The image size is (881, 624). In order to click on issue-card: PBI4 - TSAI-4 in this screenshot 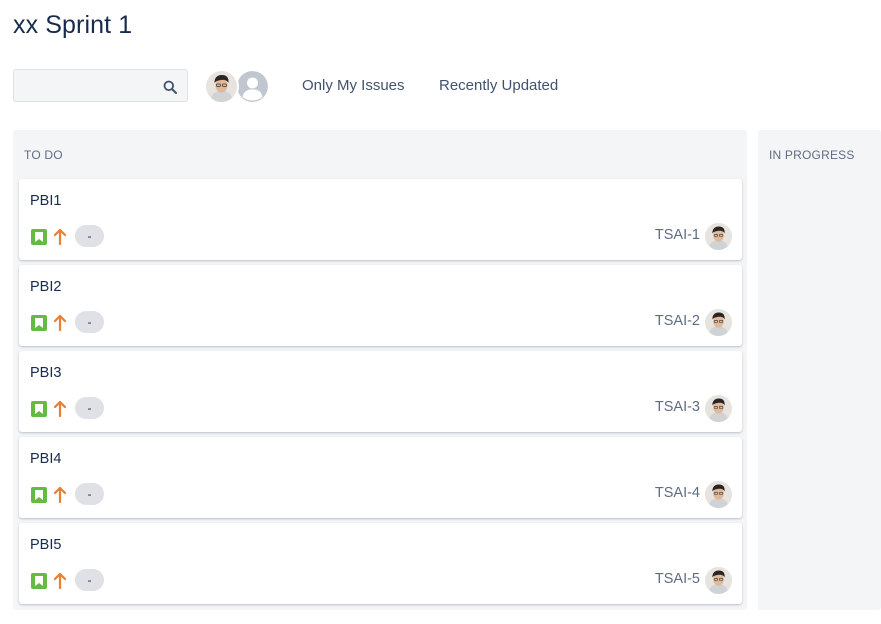, I will do `click(380, 477)`.